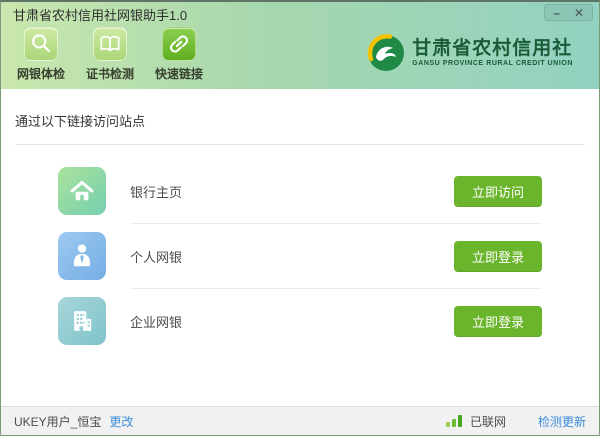 The image size is (600, 436). I want to click on list-item-personal-ebank: 个人网银 立即登录, so click(300, 256).